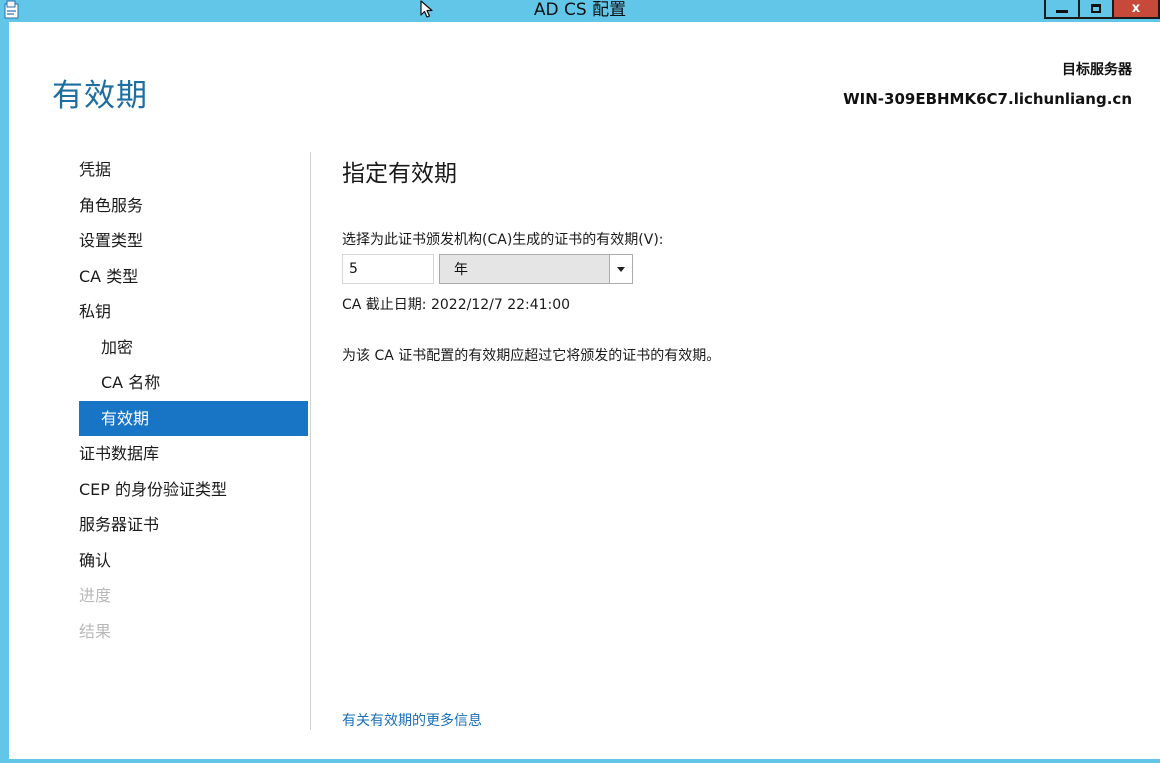 This screenshot has width=1160, height=763. I want to click on dropdown-button, so click(620, 269).